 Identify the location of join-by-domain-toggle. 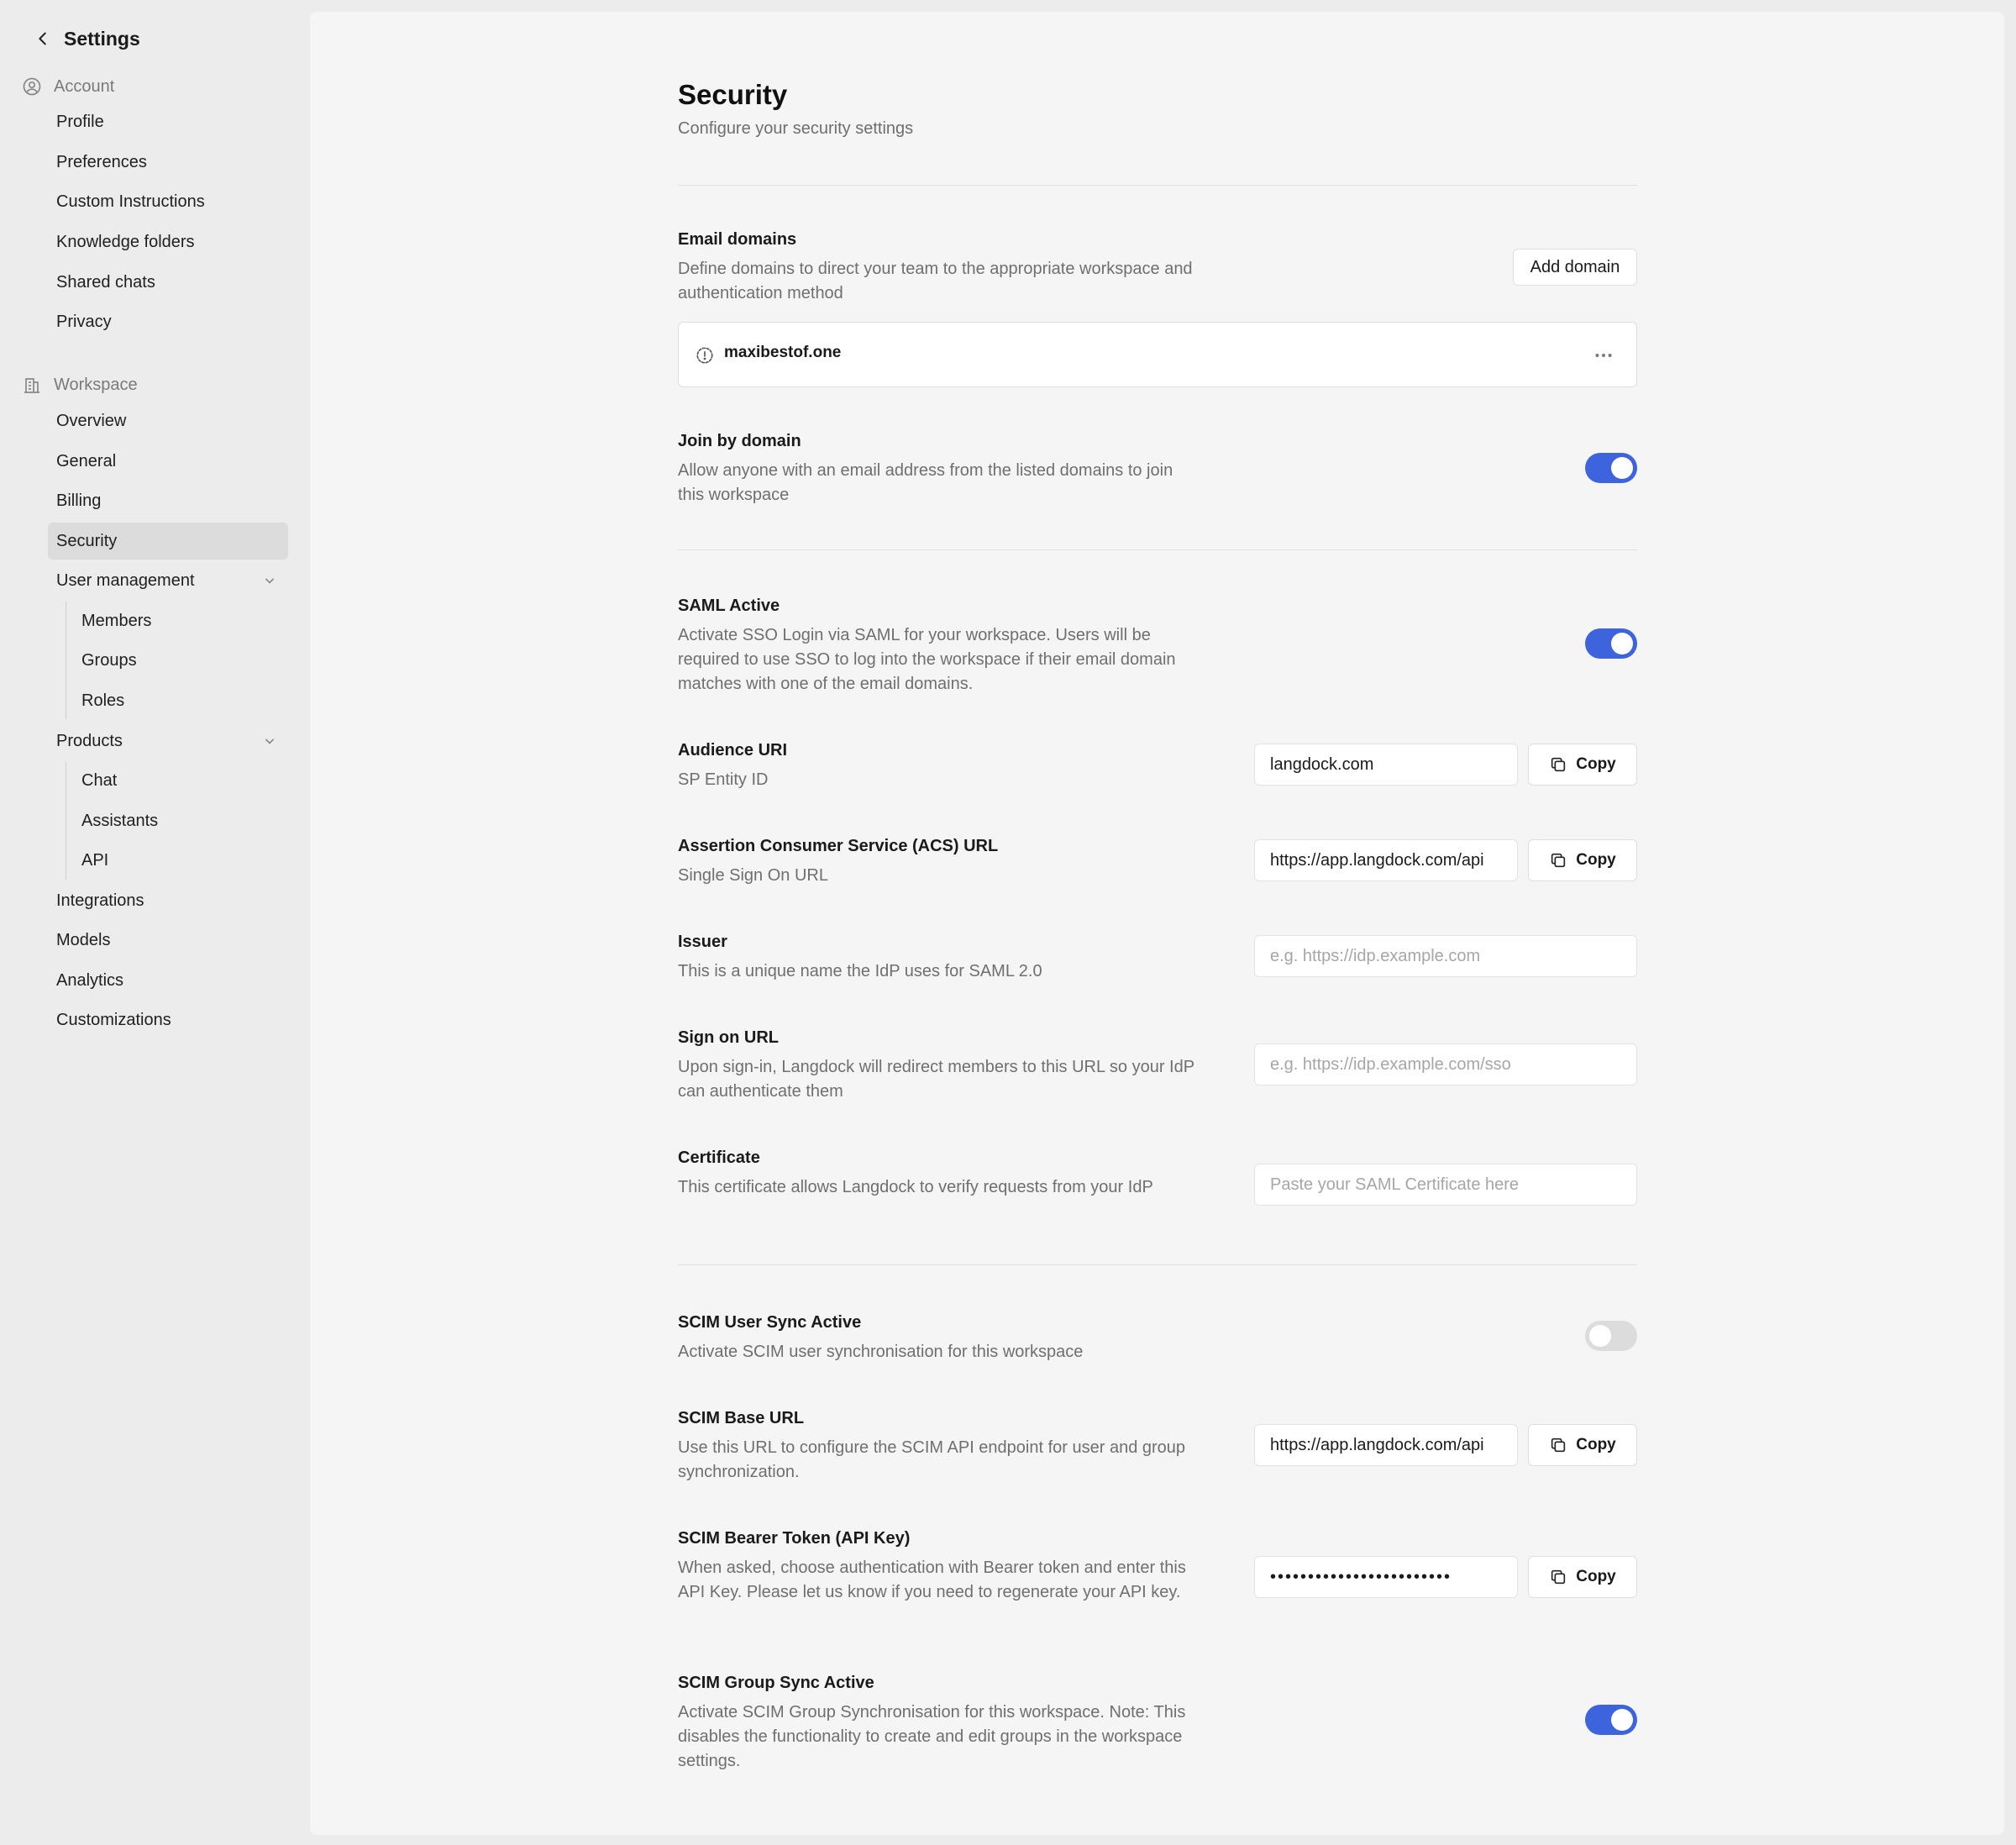
(1611, 468).